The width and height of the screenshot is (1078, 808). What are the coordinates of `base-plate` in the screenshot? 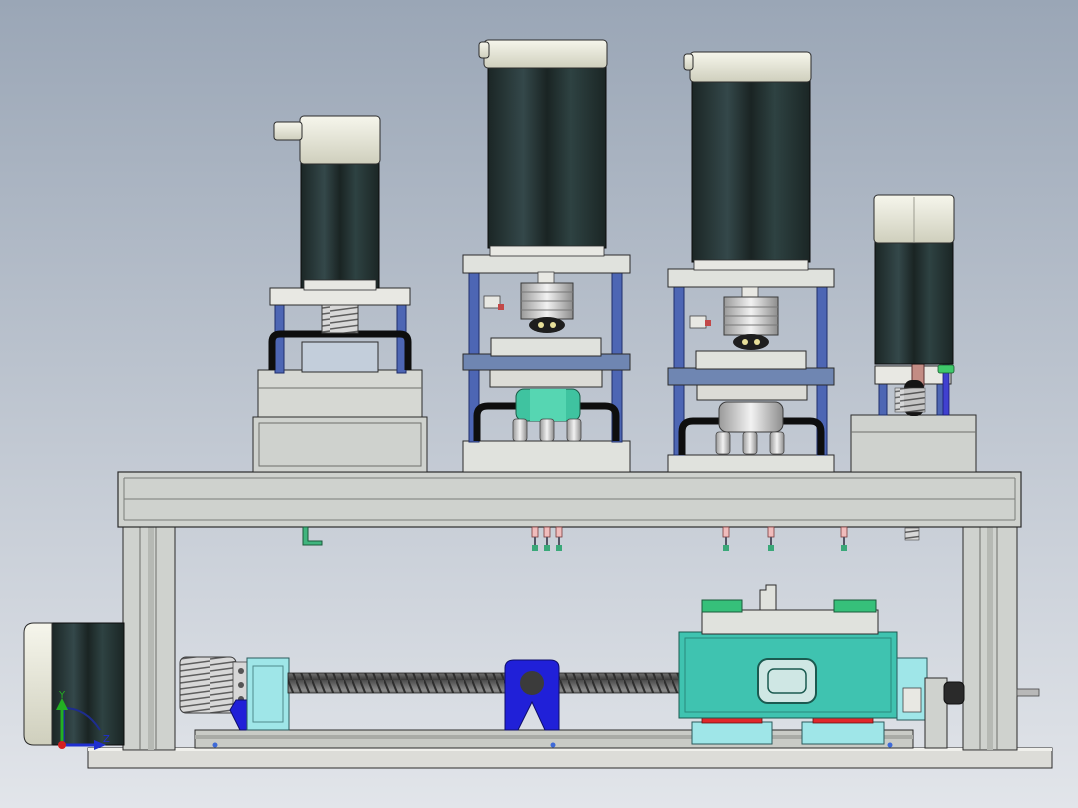 It's located at (570, 758).